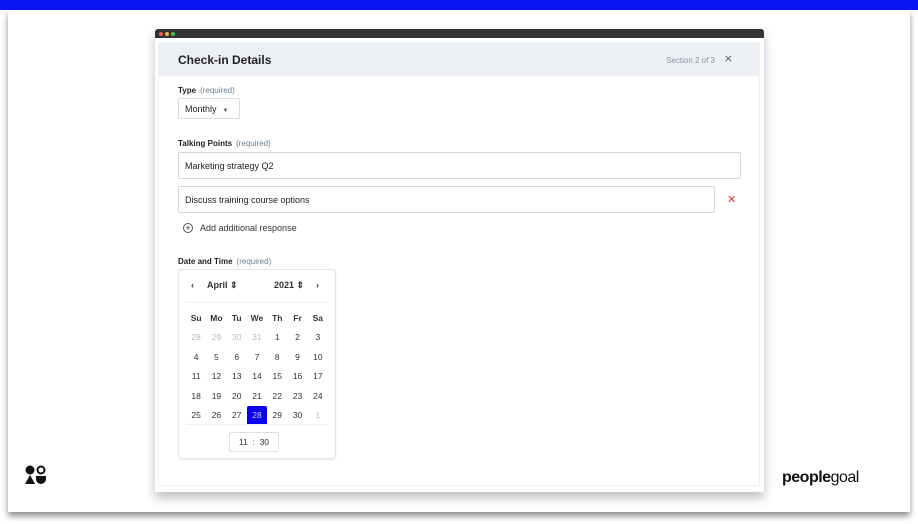 The height and width of the screenshot is (524, 918). I want to click on calendar-day: 9, so click(297, 357).